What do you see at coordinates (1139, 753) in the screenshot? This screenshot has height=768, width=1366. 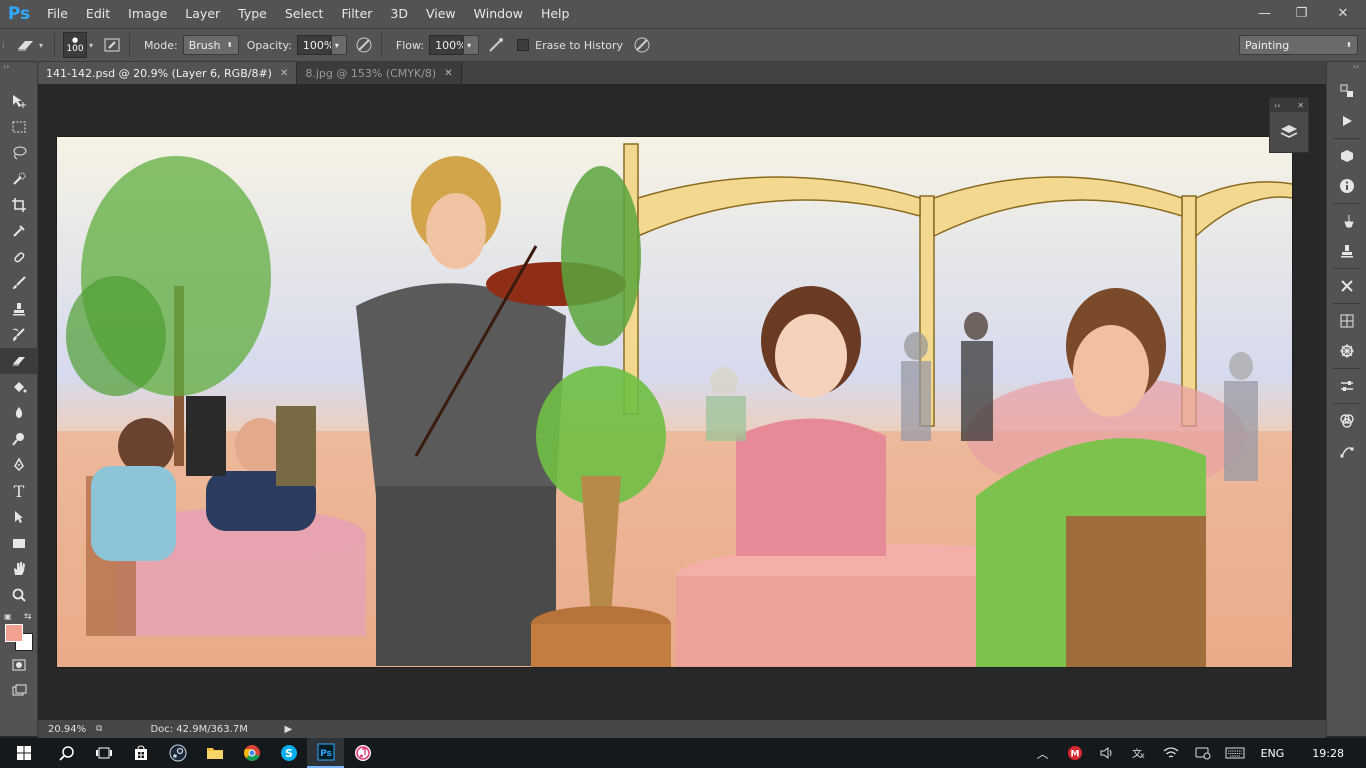 I see `language-bar-icon: 文x` at bounding box center [1139, 753].